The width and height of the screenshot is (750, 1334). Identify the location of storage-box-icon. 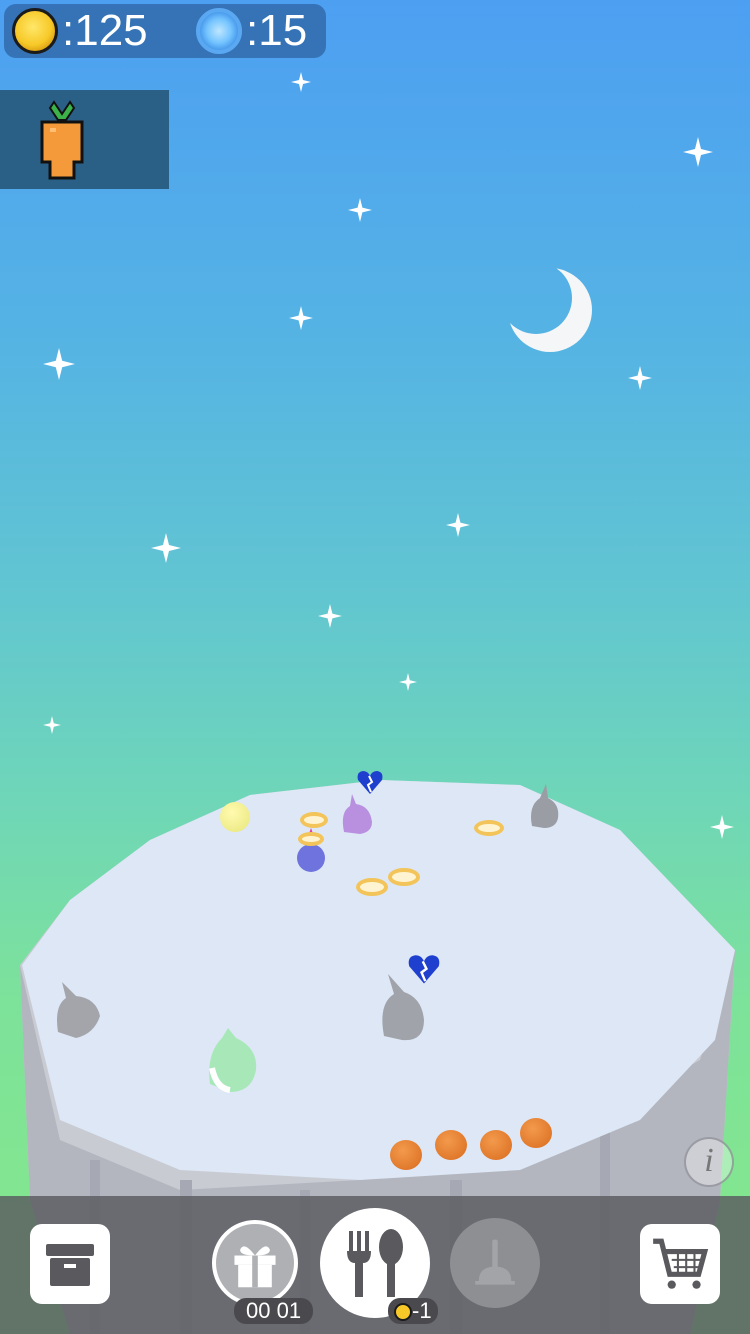
(70, 1265).